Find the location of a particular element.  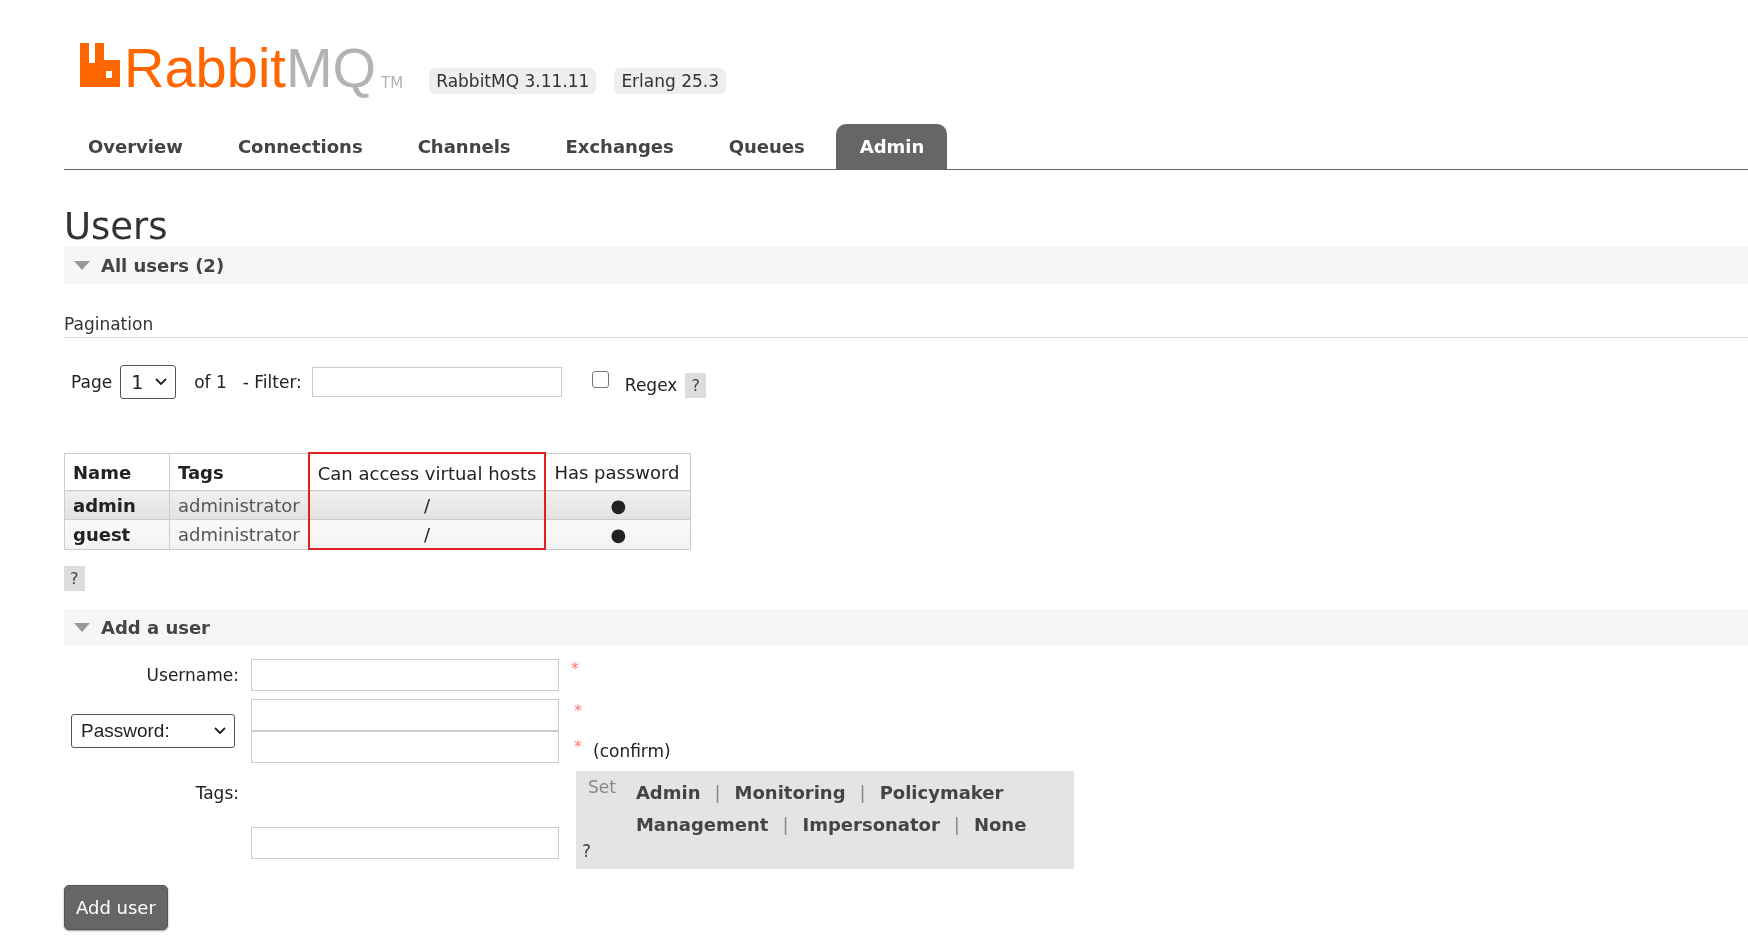

tag-link: Admin is located at coordinates (668, 793).